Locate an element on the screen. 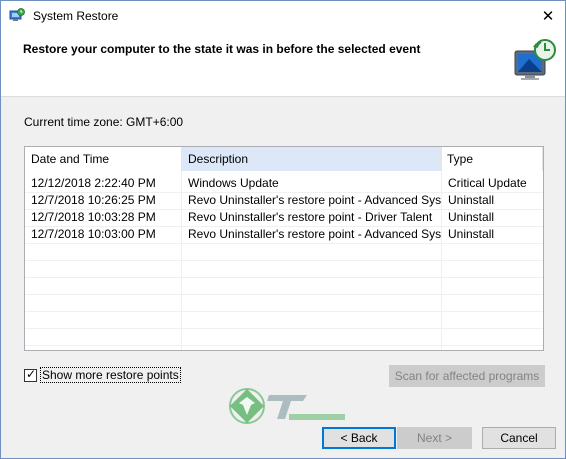  close-icon: ✕ is located at coordinates (548, 16).